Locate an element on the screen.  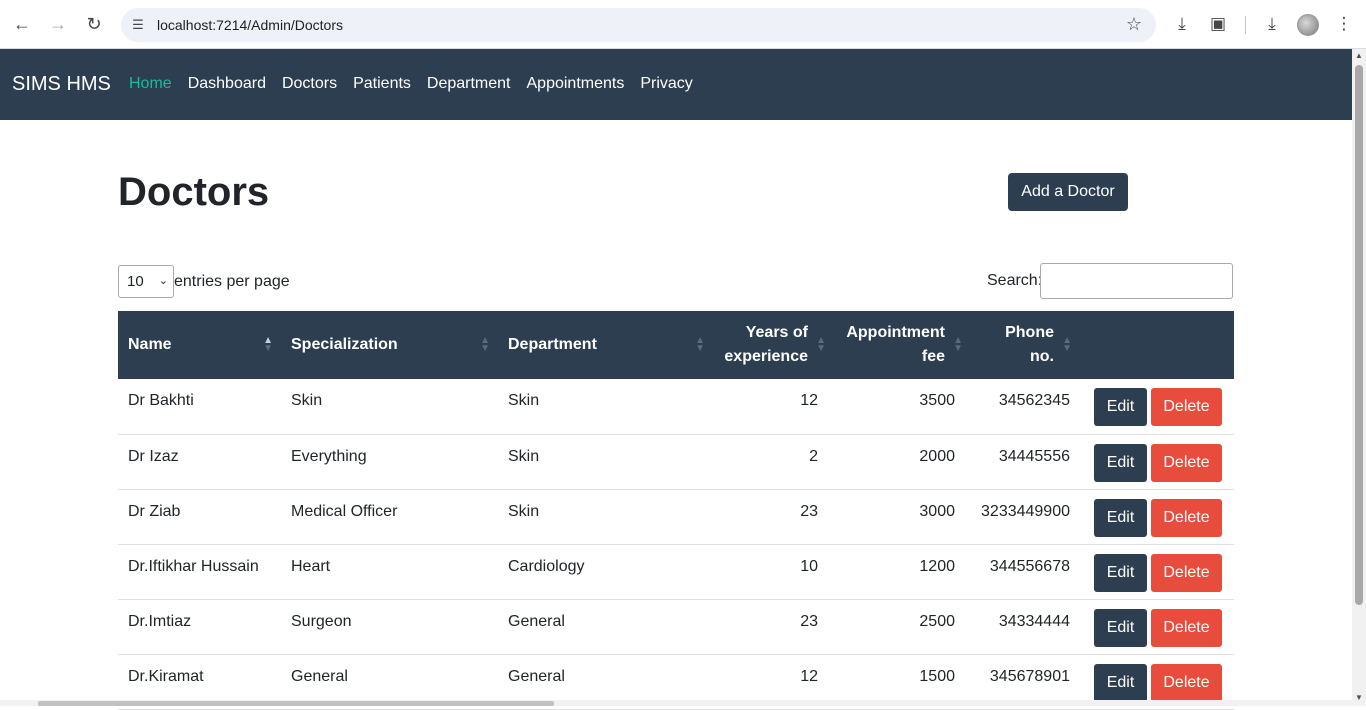
cell-specialization: Surgeon is located at coordinates (321, 621).